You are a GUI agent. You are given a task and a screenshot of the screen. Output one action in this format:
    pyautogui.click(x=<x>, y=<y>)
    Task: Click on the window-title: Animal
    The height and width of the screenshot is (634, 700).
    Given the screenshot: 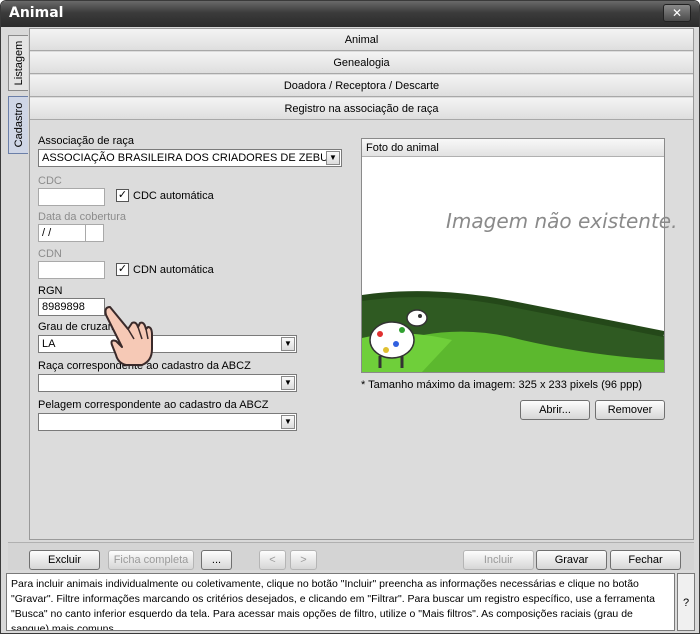 What is the action you would take?
    pyautogui.click(x=36, y=13)
    